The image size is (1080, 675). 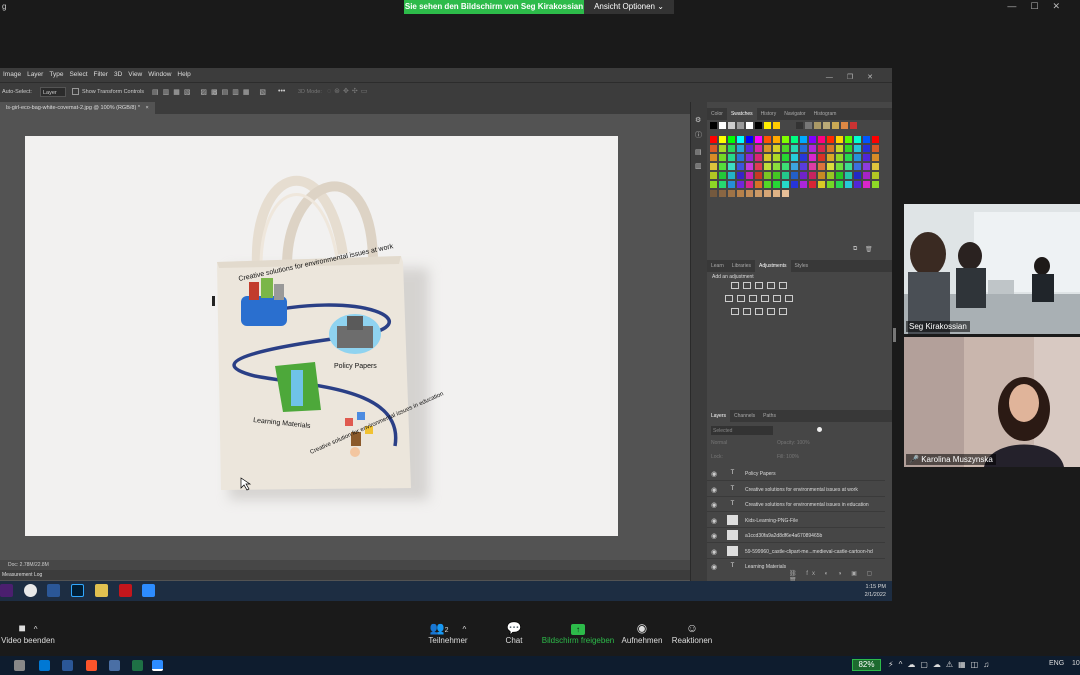 What do you see at coordinates (135, 73) in the screenshot?
I see `menu-view: View` at bounding box center [135, 73].